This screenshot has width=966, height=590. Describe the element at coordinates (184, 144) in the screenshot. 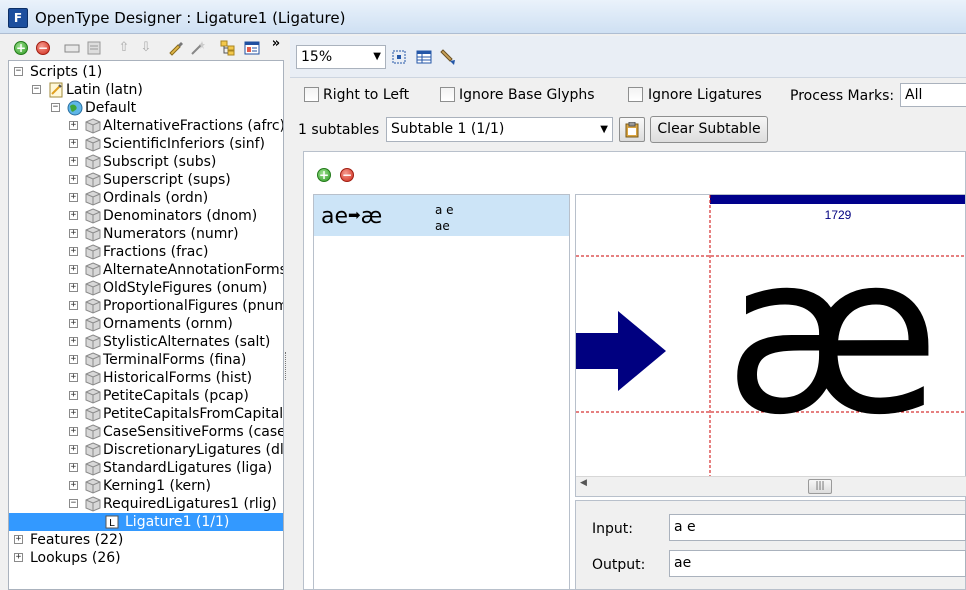

I see `tree-item-feature: ScientificInferiors (sinf)` at that location.